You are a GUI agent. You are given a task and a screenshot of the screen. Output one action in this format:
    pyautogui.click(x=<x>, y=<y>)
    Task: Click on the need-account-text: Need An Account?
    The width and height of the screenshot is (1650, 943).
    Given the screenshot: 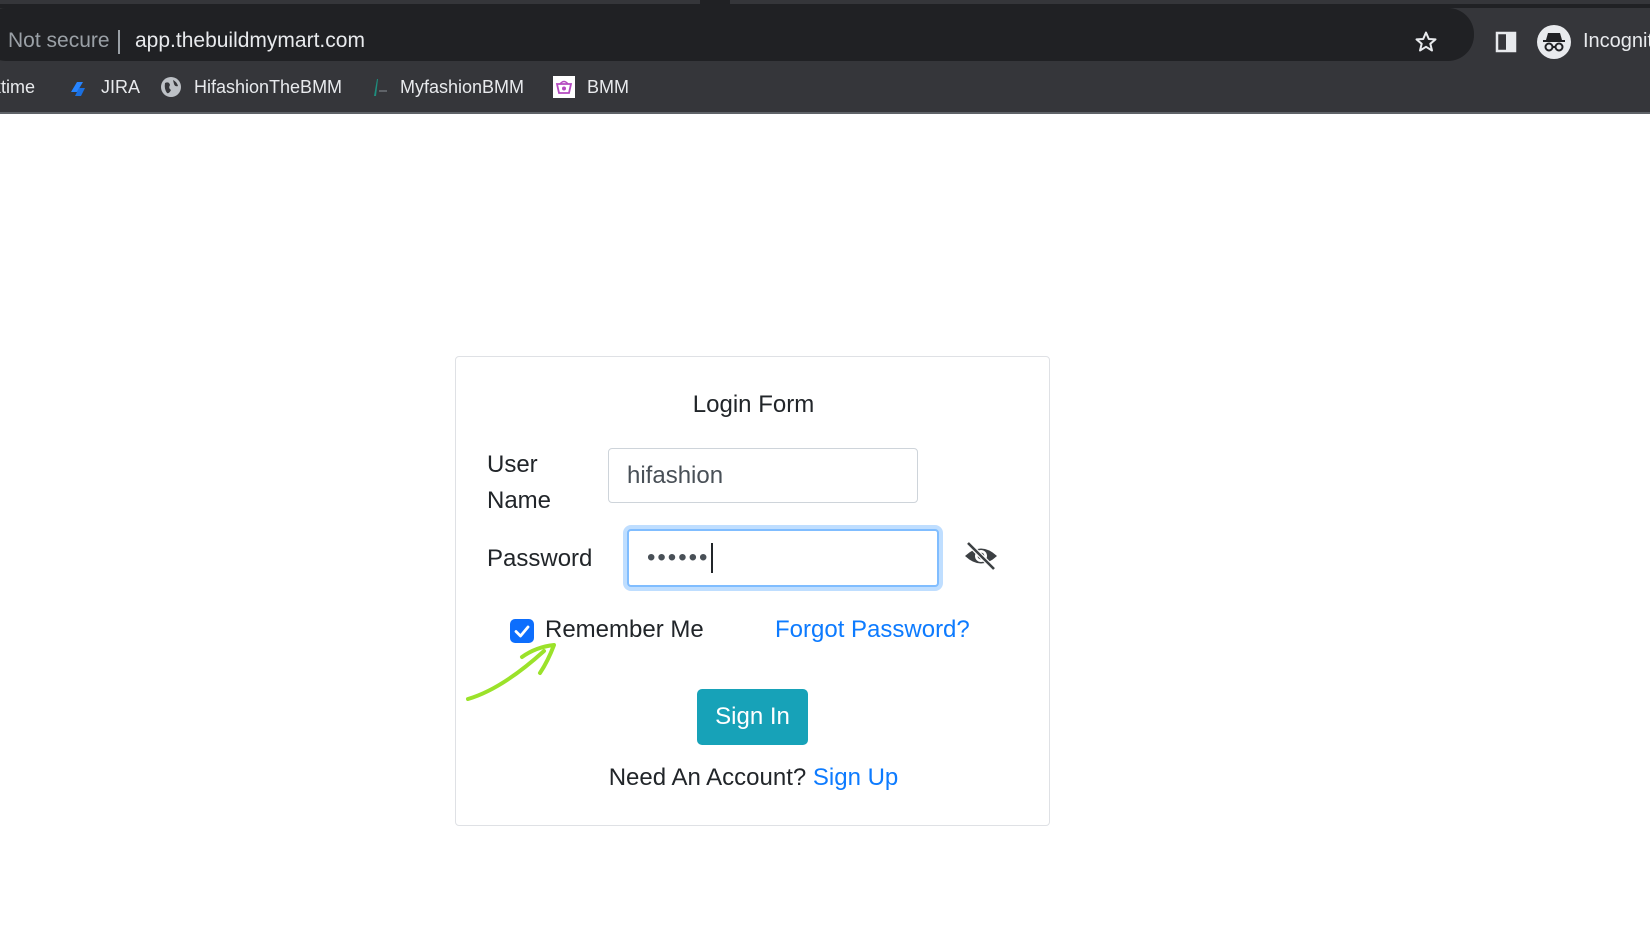 What is the action you would take?
    pyautogui.click(x=707, y=777)
    